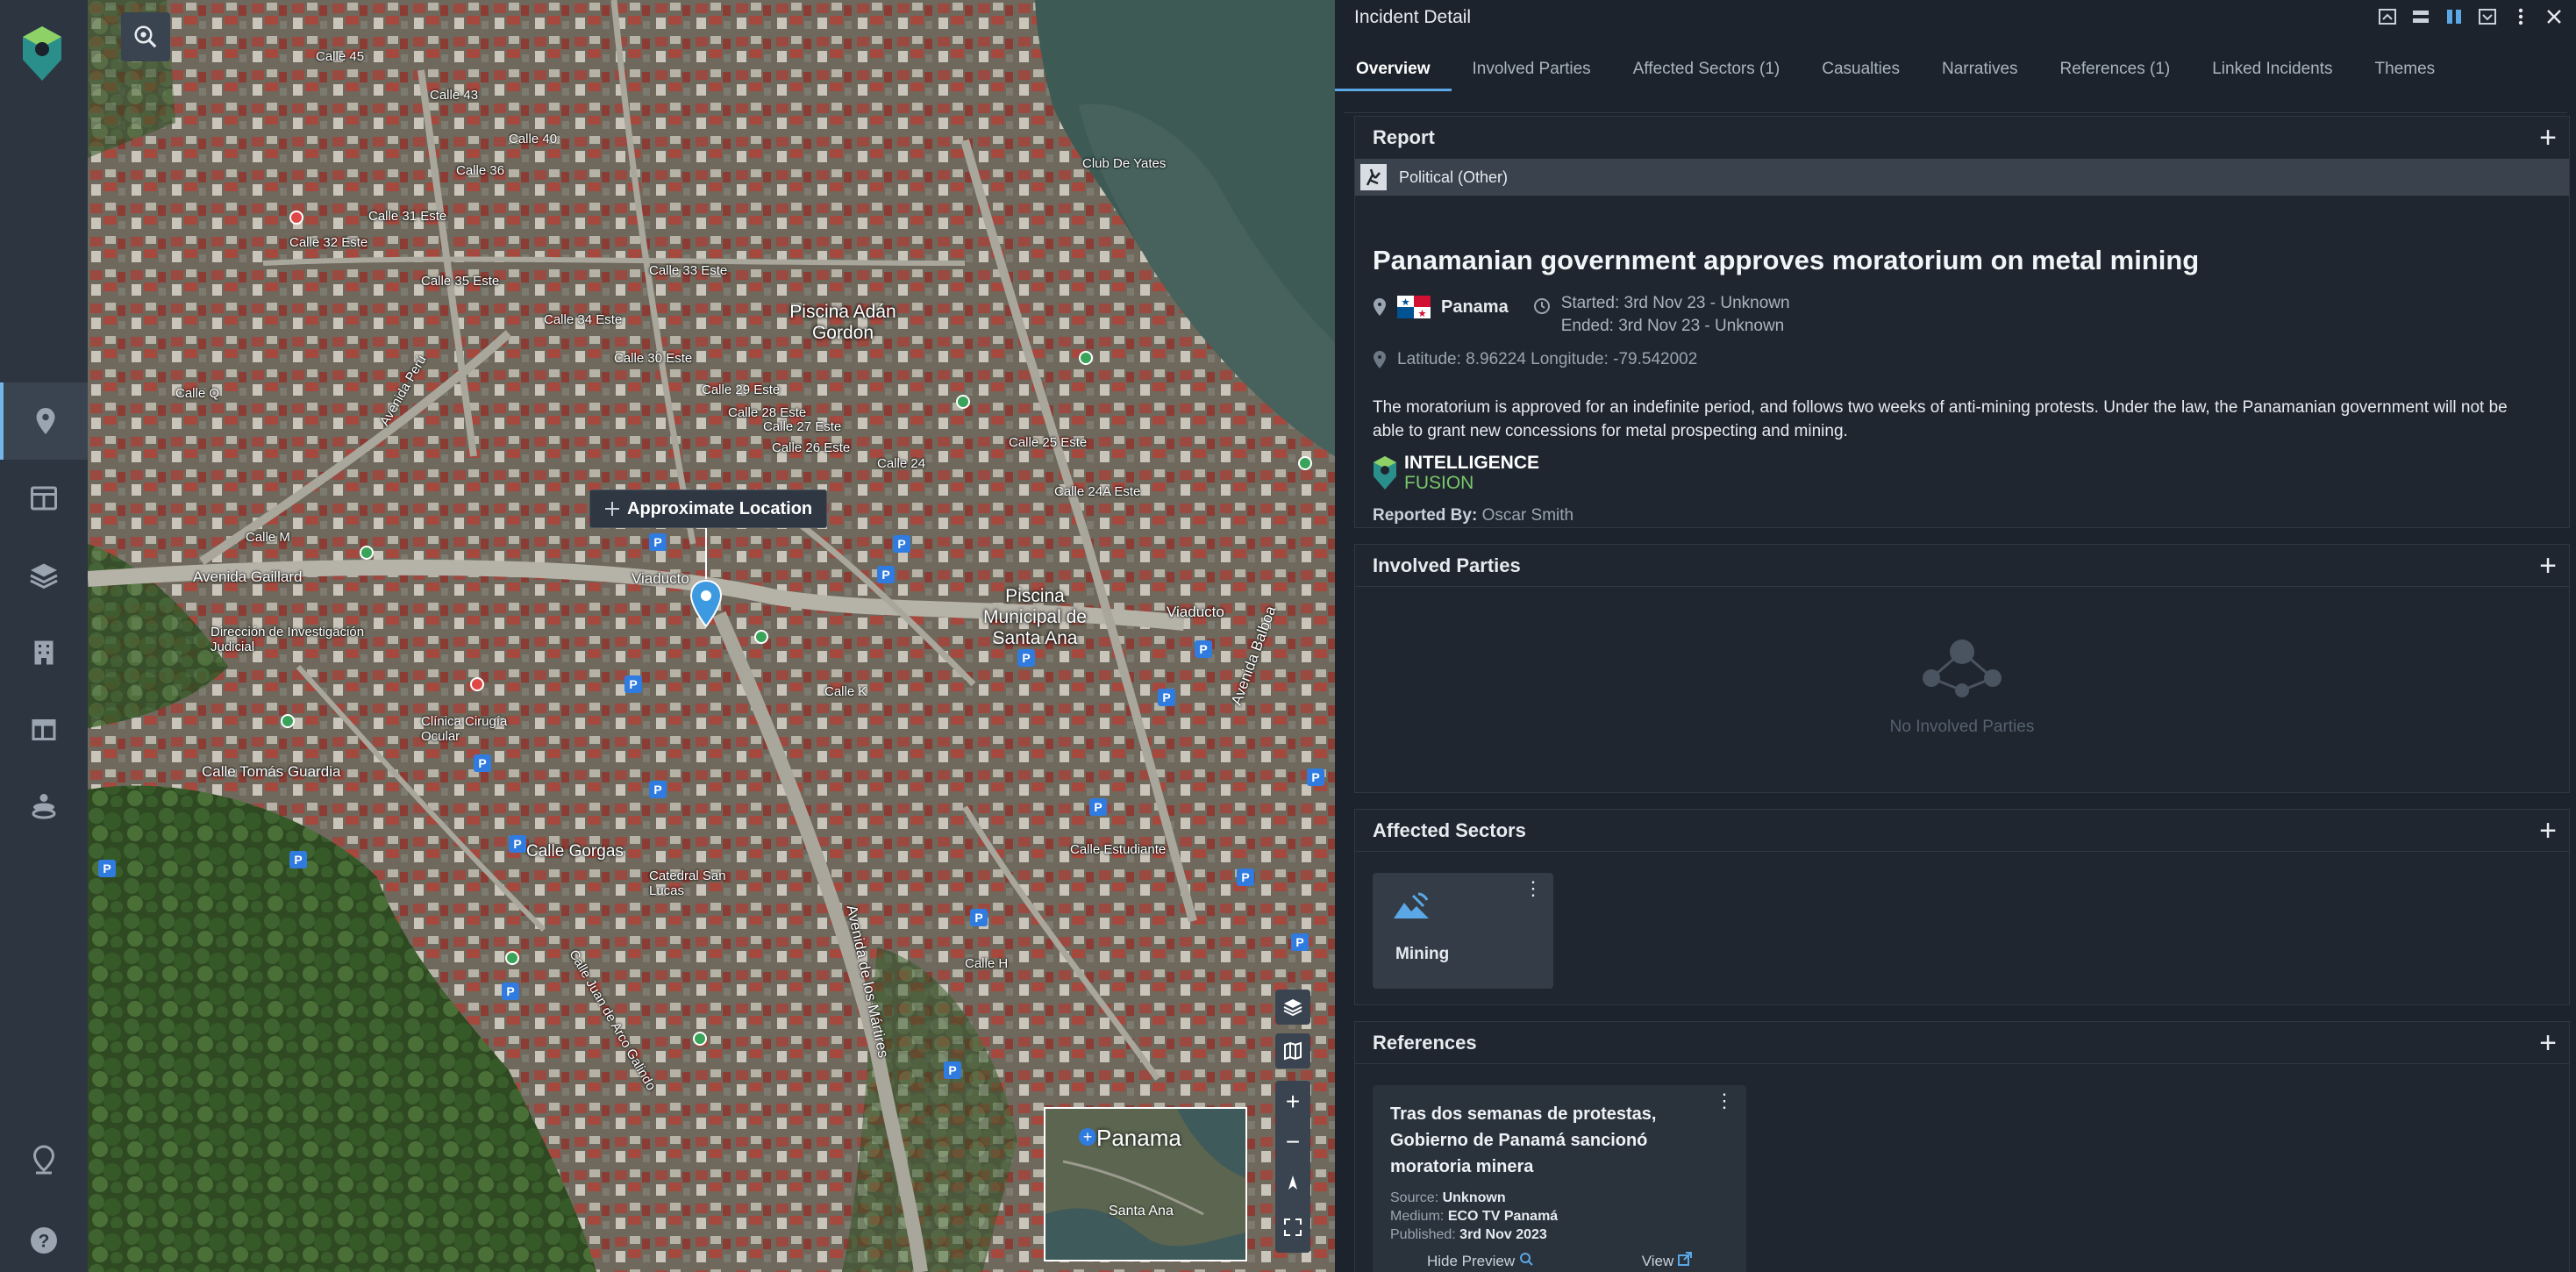 The height and width of the screenshot is (1272, 2576). Describe the element at coordinates (1292, 1050) in the screenshot. I see `map-basemap-button` at that location.